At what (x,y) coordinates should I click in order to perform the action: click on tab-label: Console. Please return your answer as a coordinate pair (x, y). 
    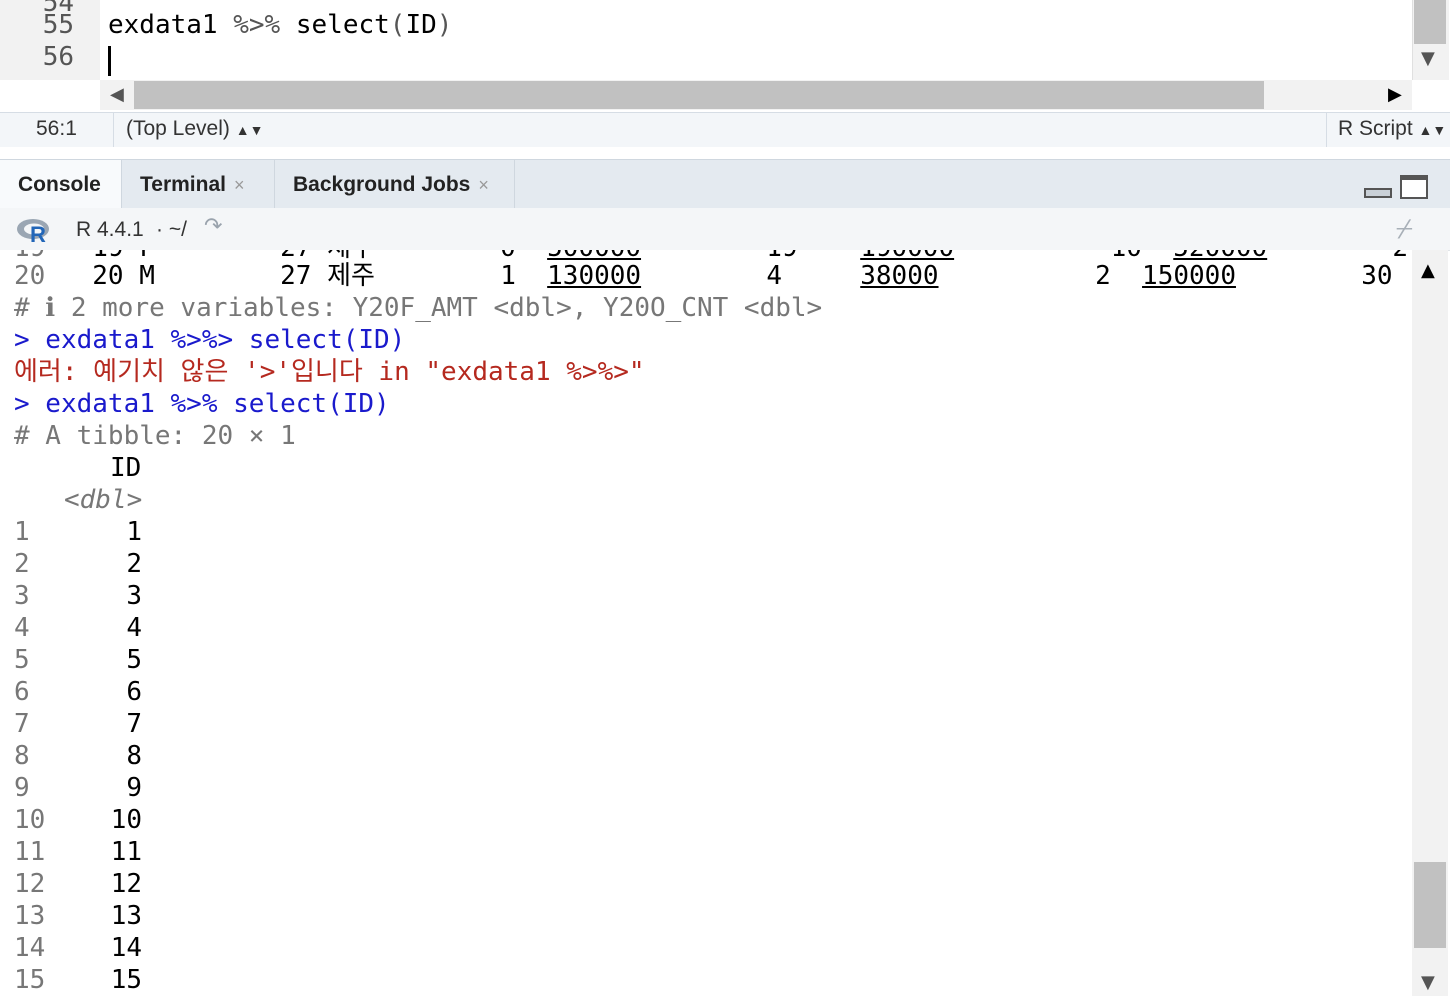
    Looking at the image, I should click on (59, 184).